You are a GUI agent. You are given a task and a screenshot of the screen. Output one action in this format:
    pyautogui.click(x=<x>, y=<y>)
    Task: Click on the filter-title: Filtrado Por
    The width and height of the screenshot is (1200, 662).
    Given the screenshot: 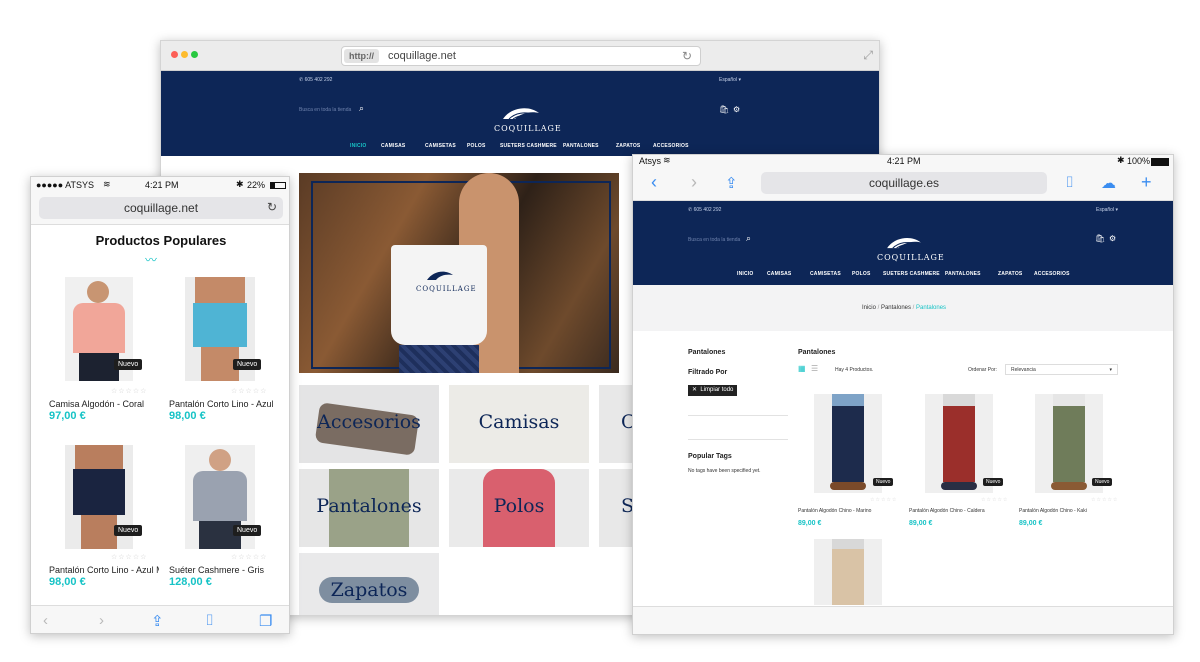 What is the action you would take?
    pyautogui.click(x=708, y=372)
    